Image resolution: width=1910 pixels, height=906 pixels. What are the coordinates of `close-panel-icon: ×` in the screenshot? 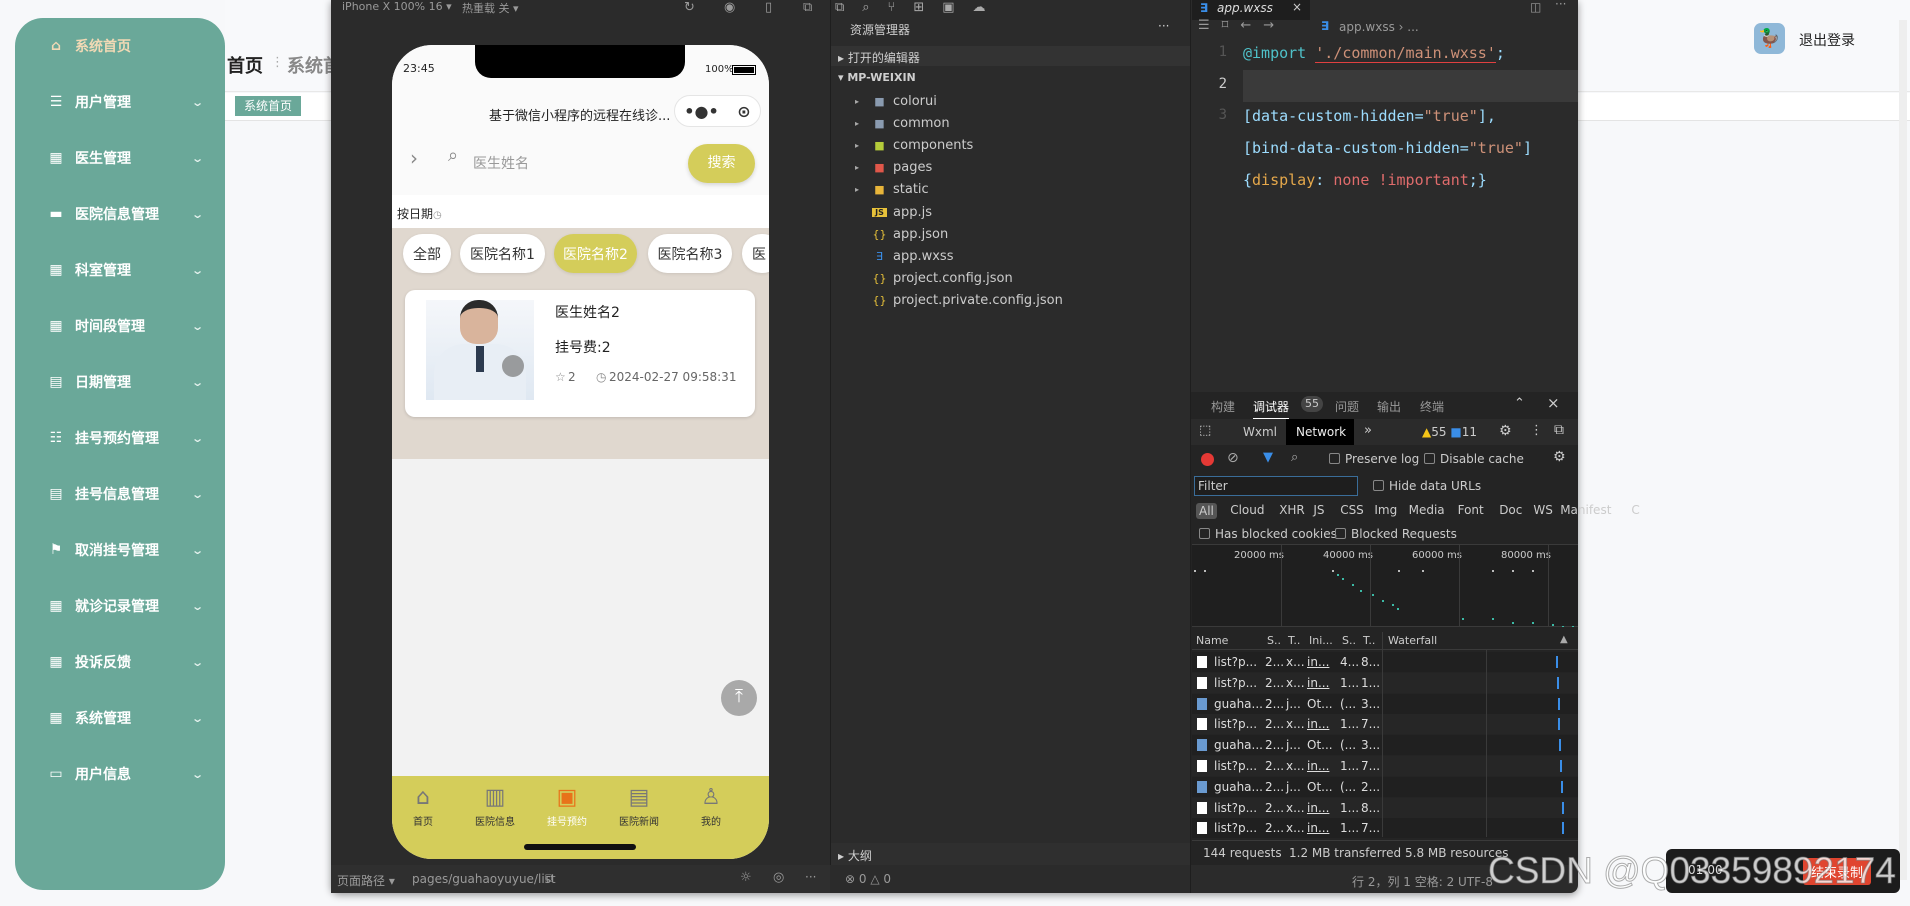 It's located at (1553, 403).